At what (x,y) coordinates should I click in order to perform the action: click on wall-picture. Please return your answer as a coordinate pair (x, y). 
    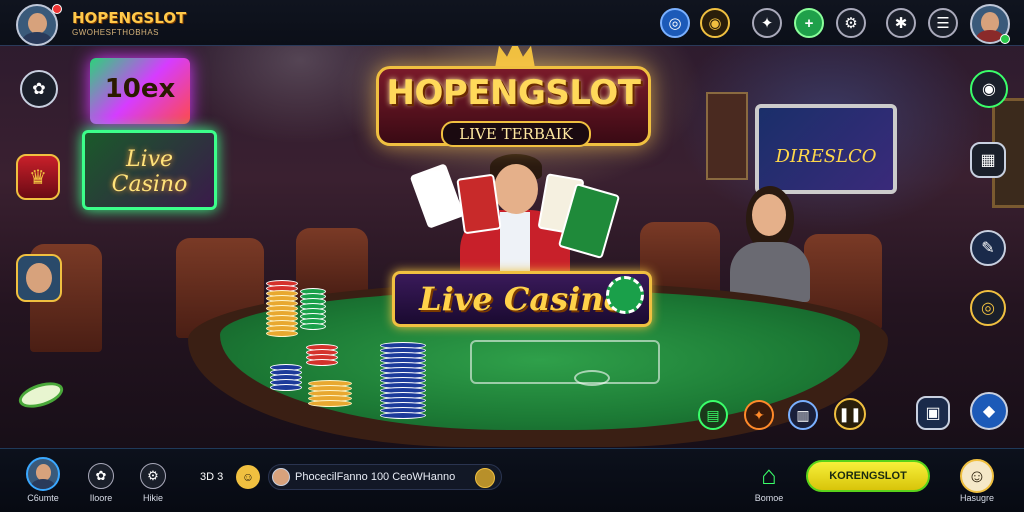
    Looking at the image, I should click on (727, 136).